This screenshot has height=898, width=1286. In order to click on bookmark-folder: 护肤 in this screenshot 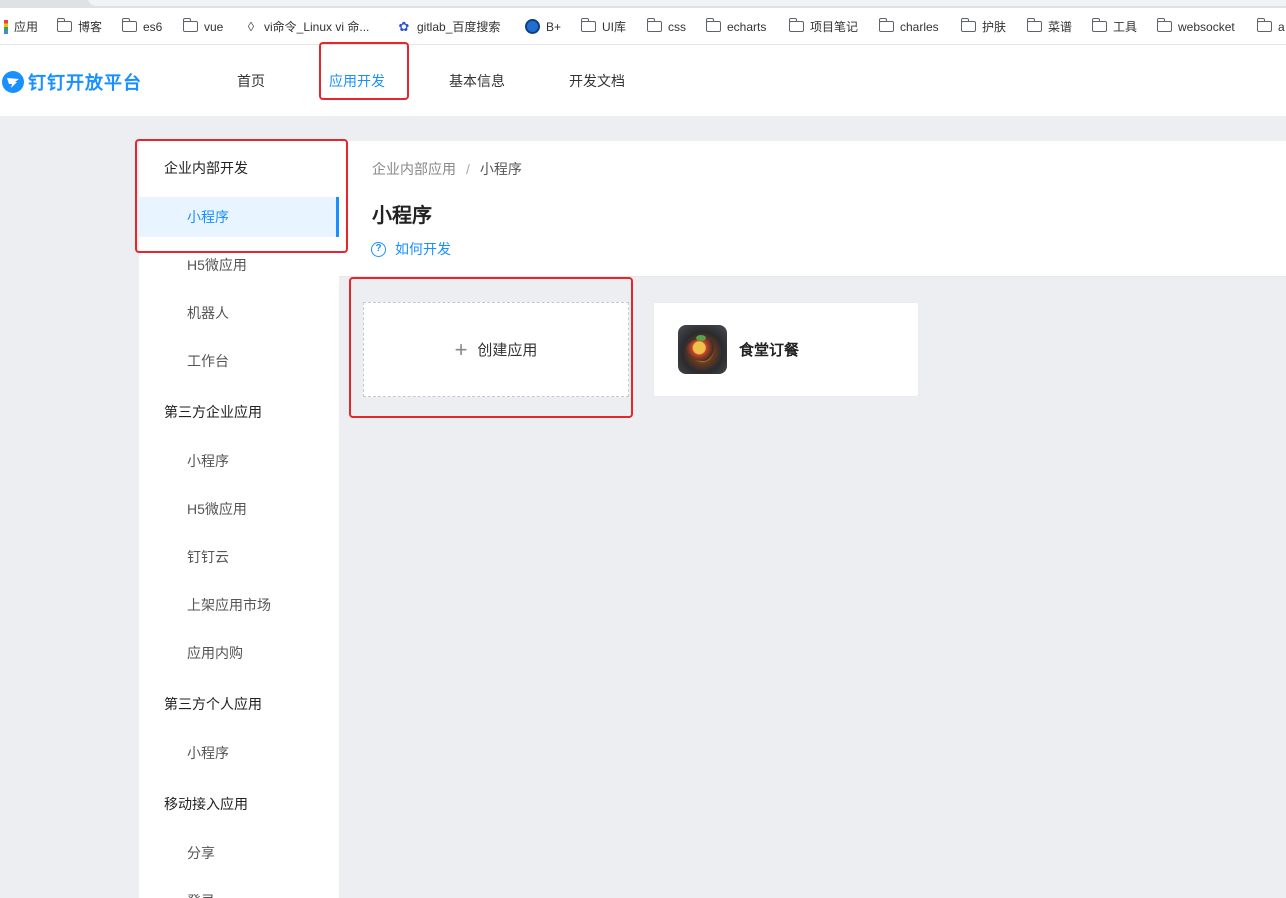, I will do `click(983, 26)`.